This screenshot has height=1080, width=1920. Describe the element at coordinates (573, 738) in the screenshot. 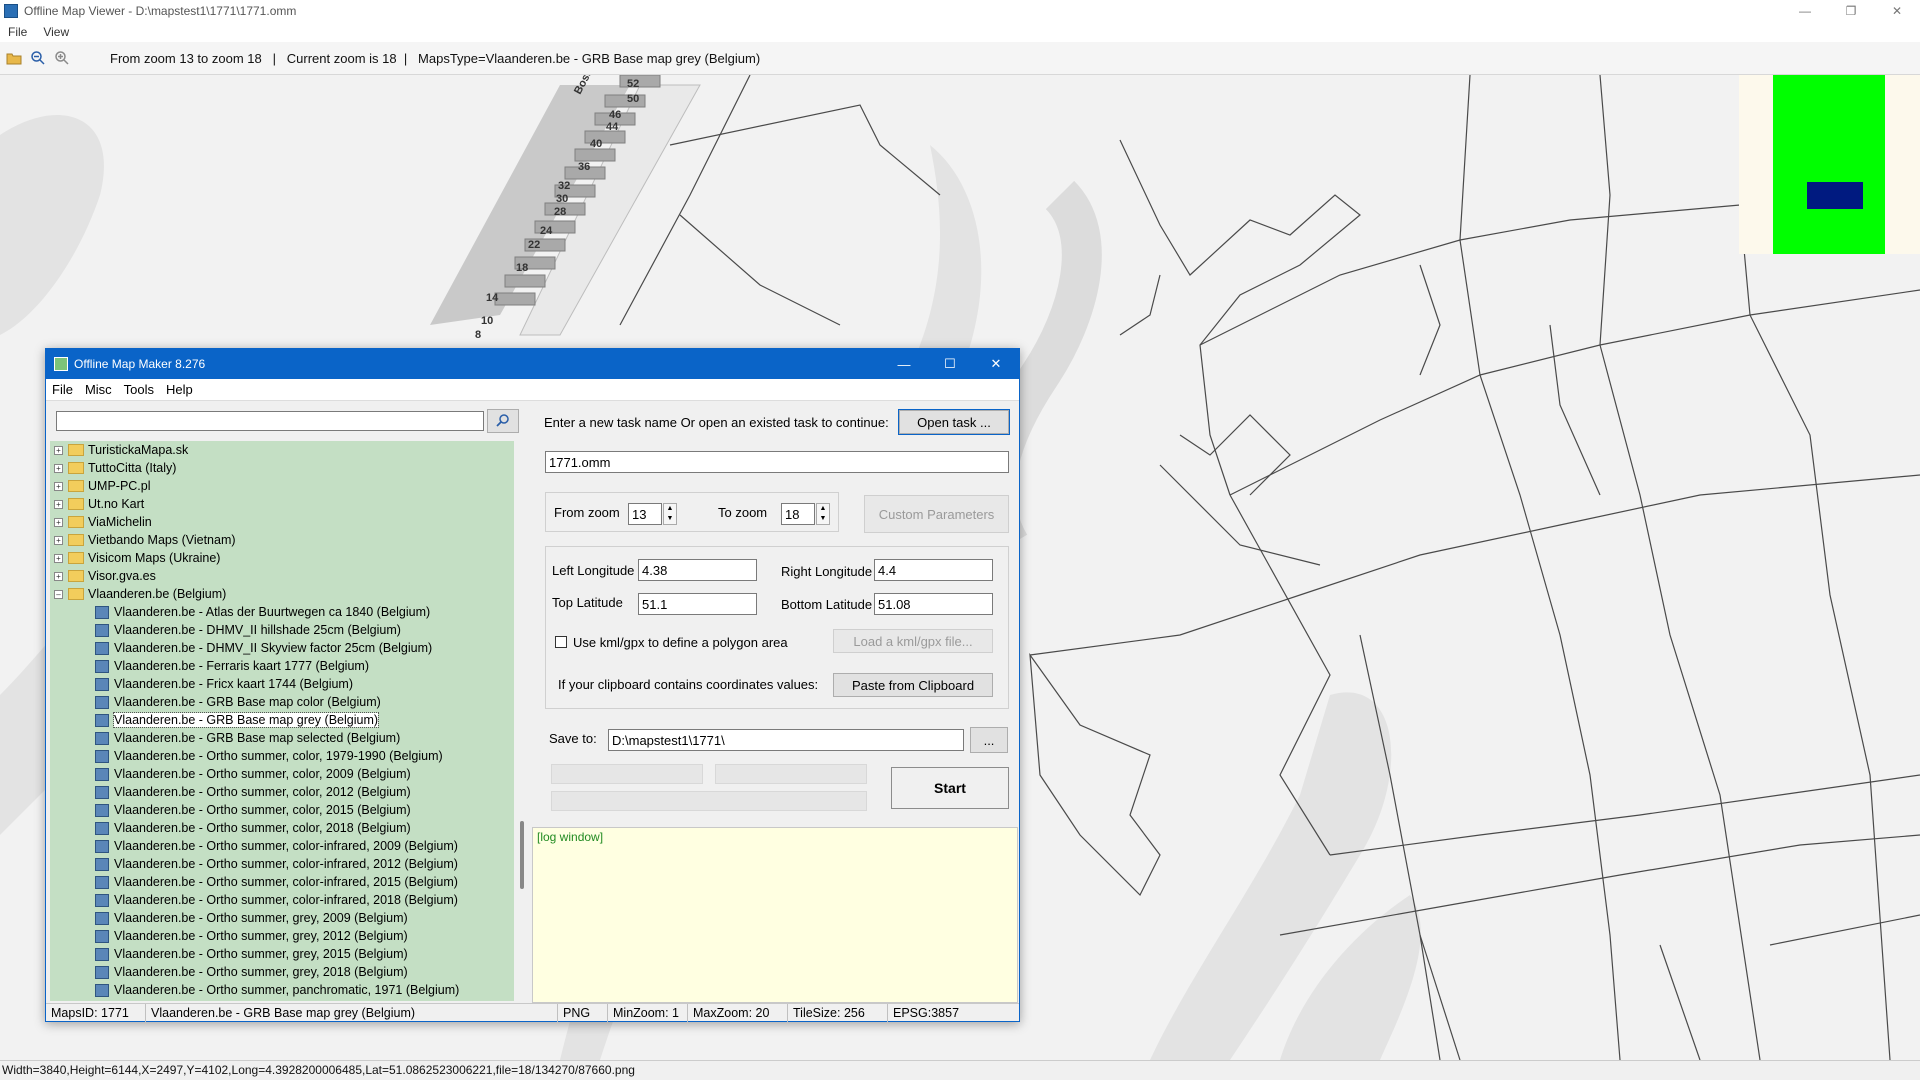

I see `save-to-label: Save to:` at that location.